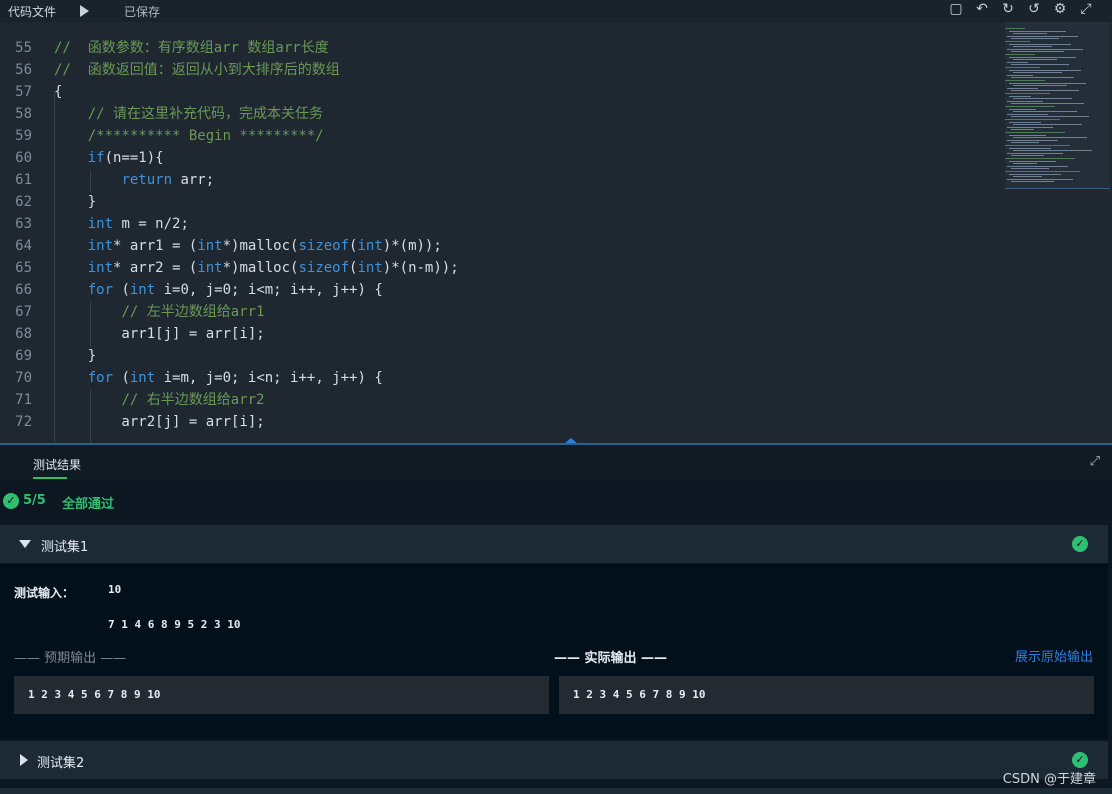 The image size is (1112, 794). What do you see at coordinates (556, 11) in the screenshot?
I see `top-toolbar: 代码文件 已保存 ▢ ↶ ↻ ↺ ⚙ ⤢` at bounding box center [556, 11].